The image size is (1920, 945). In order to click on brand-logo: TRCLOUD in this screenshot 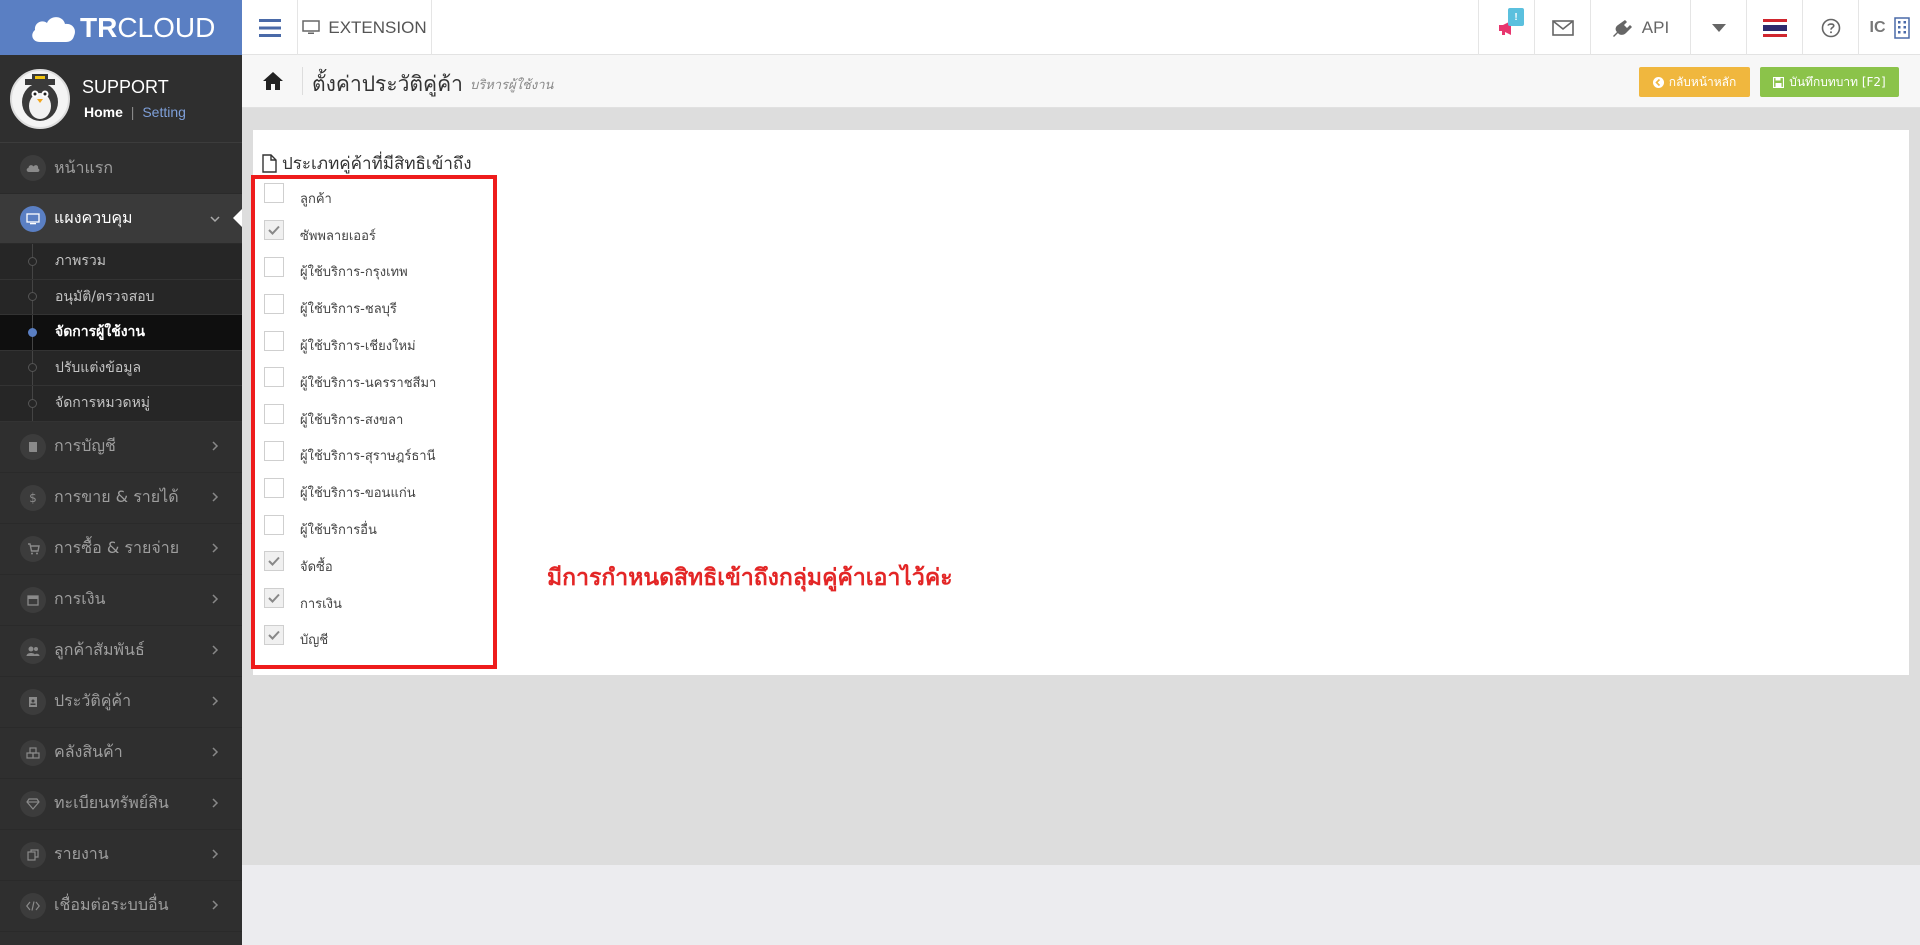, I will do `click(121, 27)`.